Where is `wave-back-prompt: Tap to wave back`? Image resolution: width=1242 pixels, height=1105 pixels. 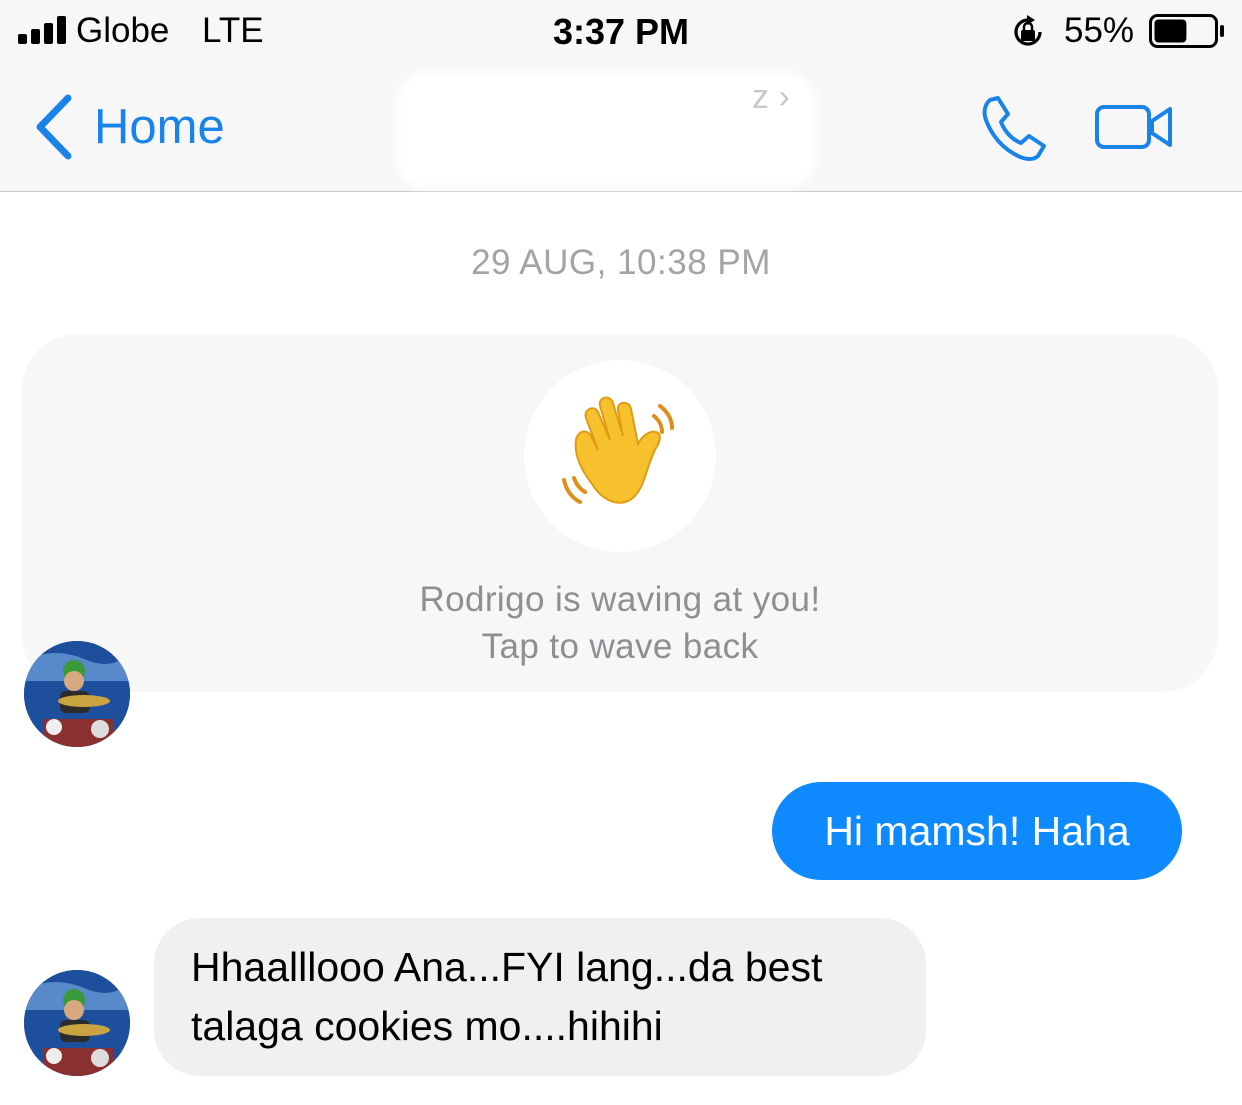
wave-back-prompt: Tap to wave back is located at coordinates (620, 647).